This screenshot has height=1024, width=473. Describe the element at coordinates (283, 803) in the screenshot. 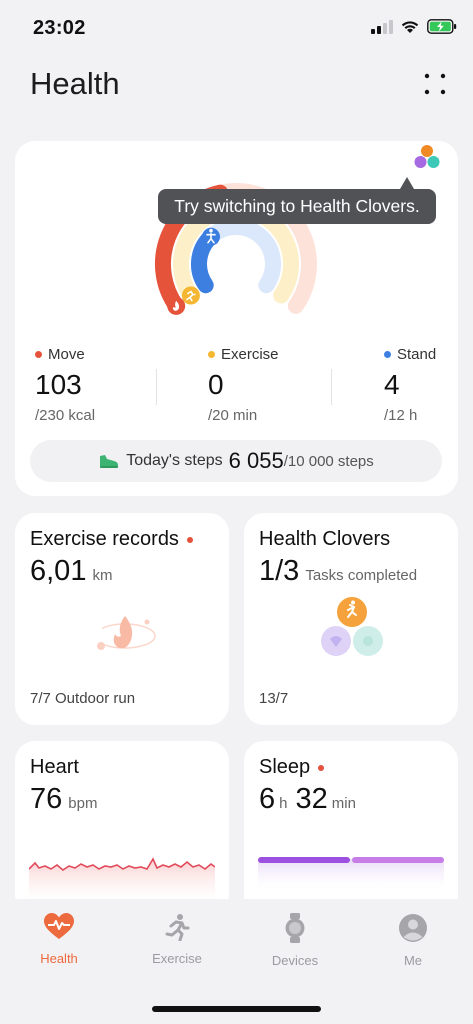

I see `sleep-hours-unit: h` at that location.